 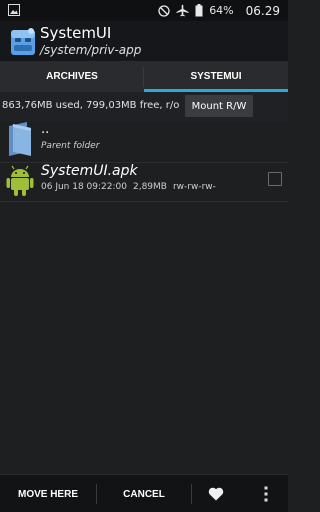 What do you see at coordinates (91, 50) in the screenshot?
I see `current-path: /system/priv-app` at bounding box center [91, 50].